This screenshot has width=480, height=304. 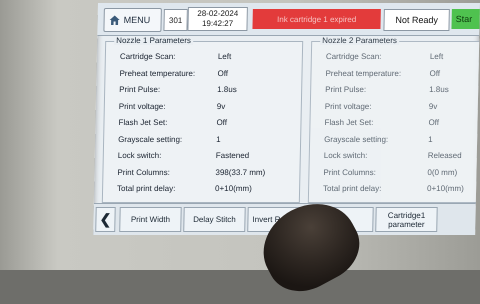 I want to click on datetime-display: 28-02-2024 19:42:27, so click(x=217, y=19).